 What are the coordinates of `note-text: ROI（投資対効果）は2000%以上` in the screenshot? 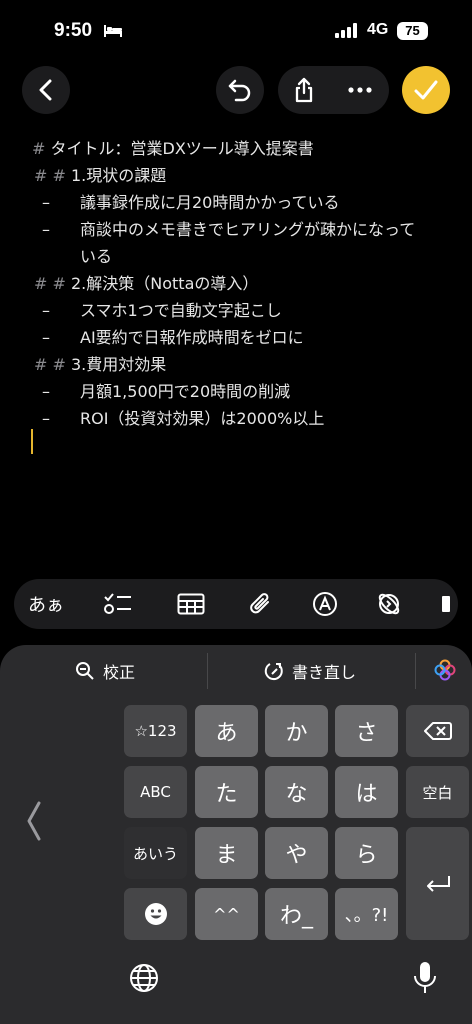 It's located at (202, 418).